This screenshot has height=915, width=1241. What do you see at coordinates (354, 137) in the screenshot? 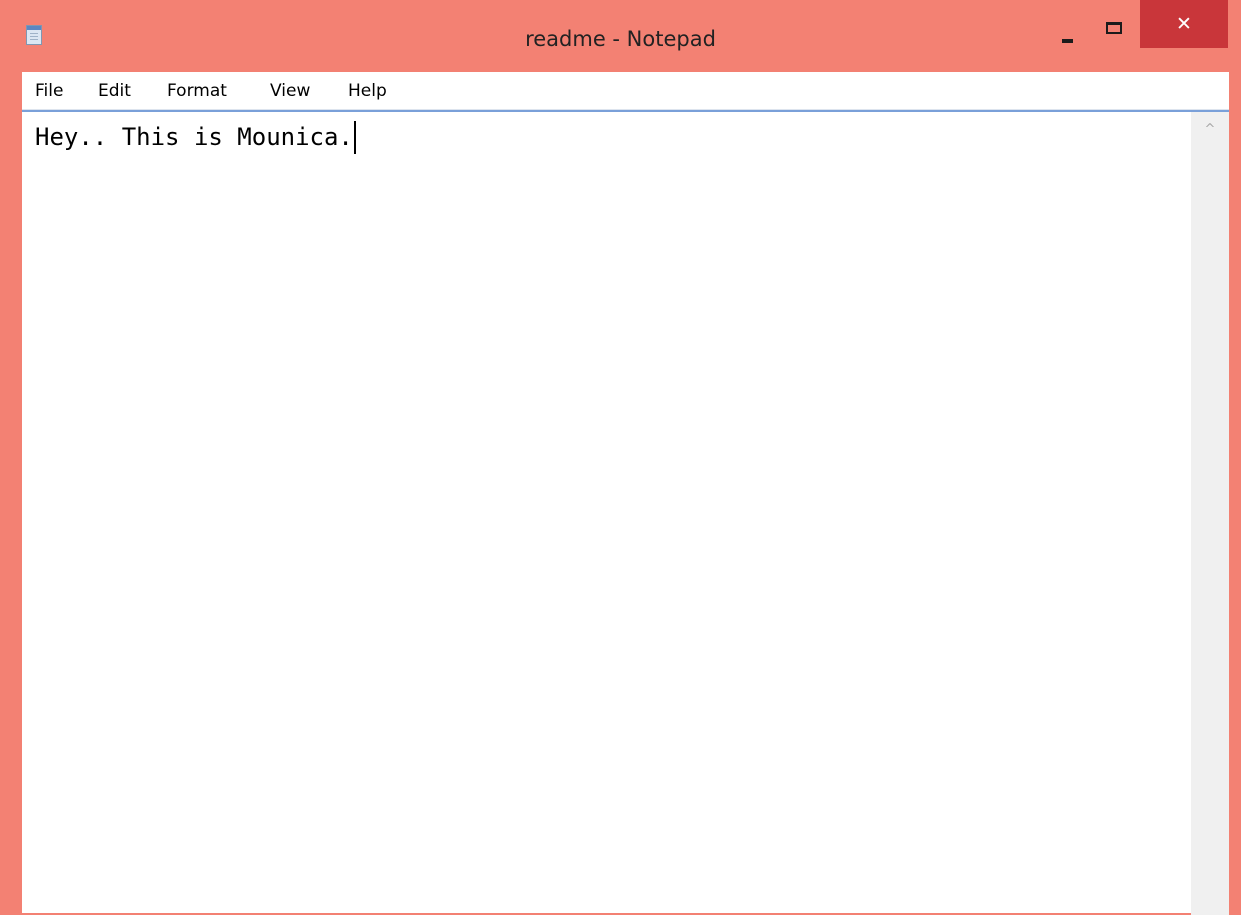
I see `text-caret` at bounding box center [354, 137].